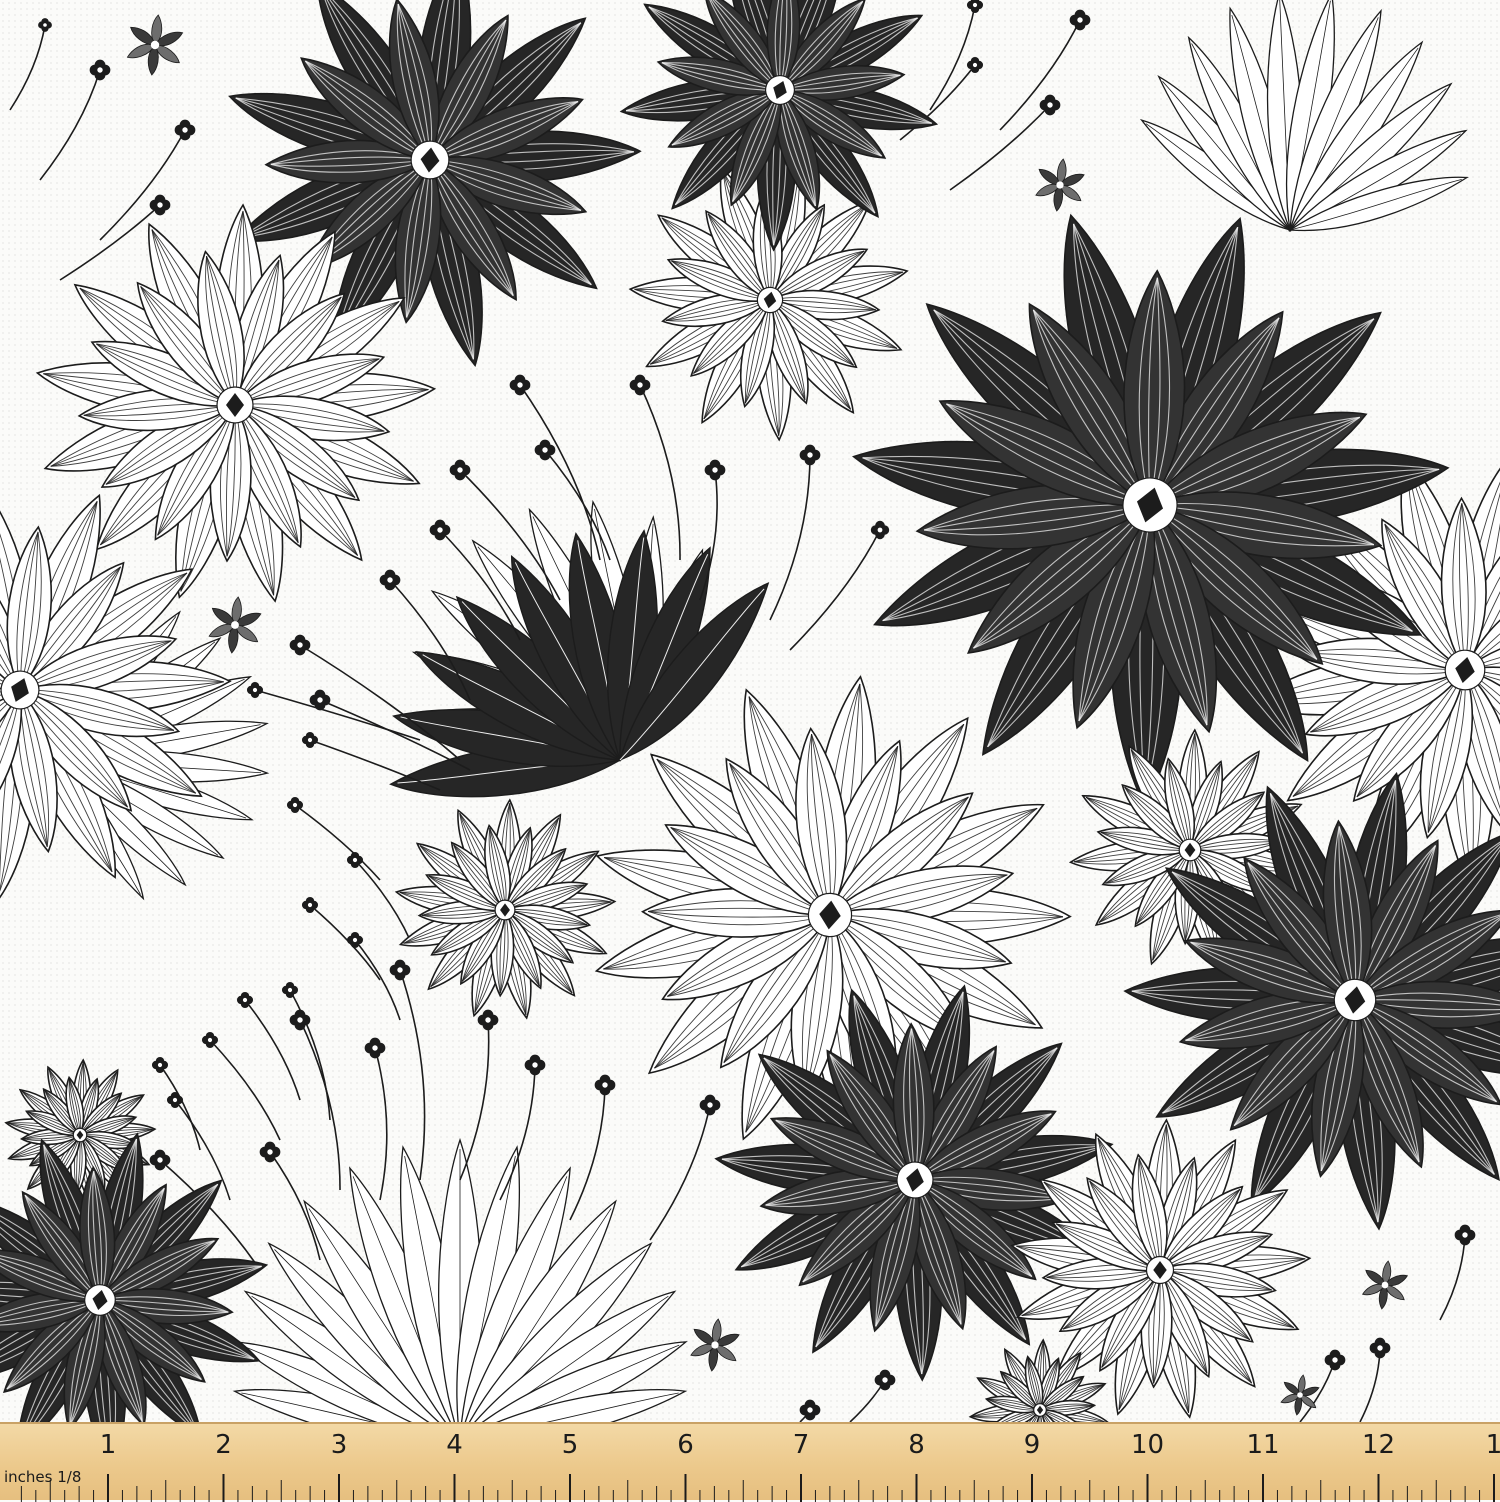 Image resolution: width=1500 pixels, height=1502 pixels. Describe the element at coordinates (801, 1445) in the screenshot. I see `ruler-number: 7` at that location.